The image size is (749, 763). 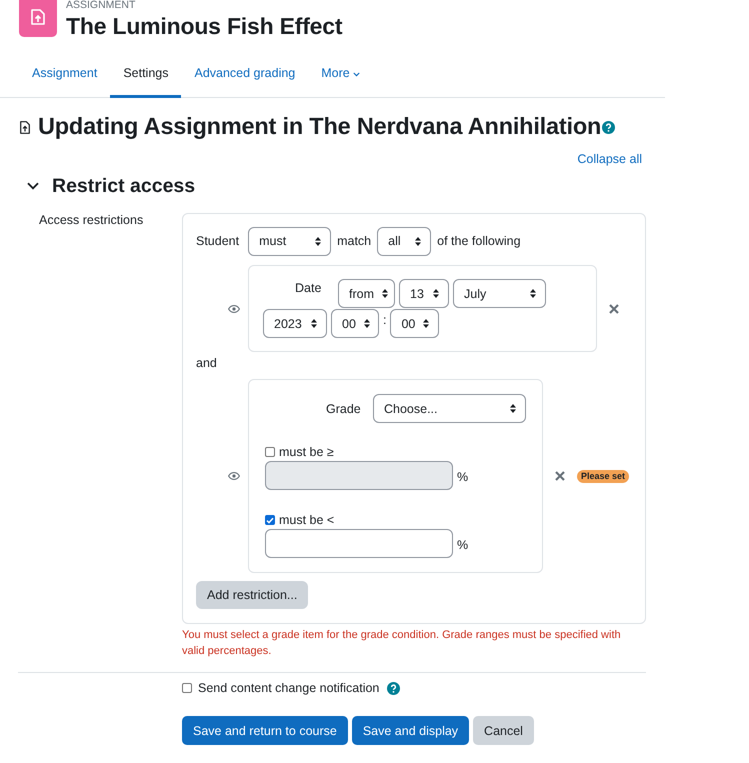 What do you see at coordinates (64, 77) in the screenshot?
I see `tab: Assignment` at bounding box center [64, 77].